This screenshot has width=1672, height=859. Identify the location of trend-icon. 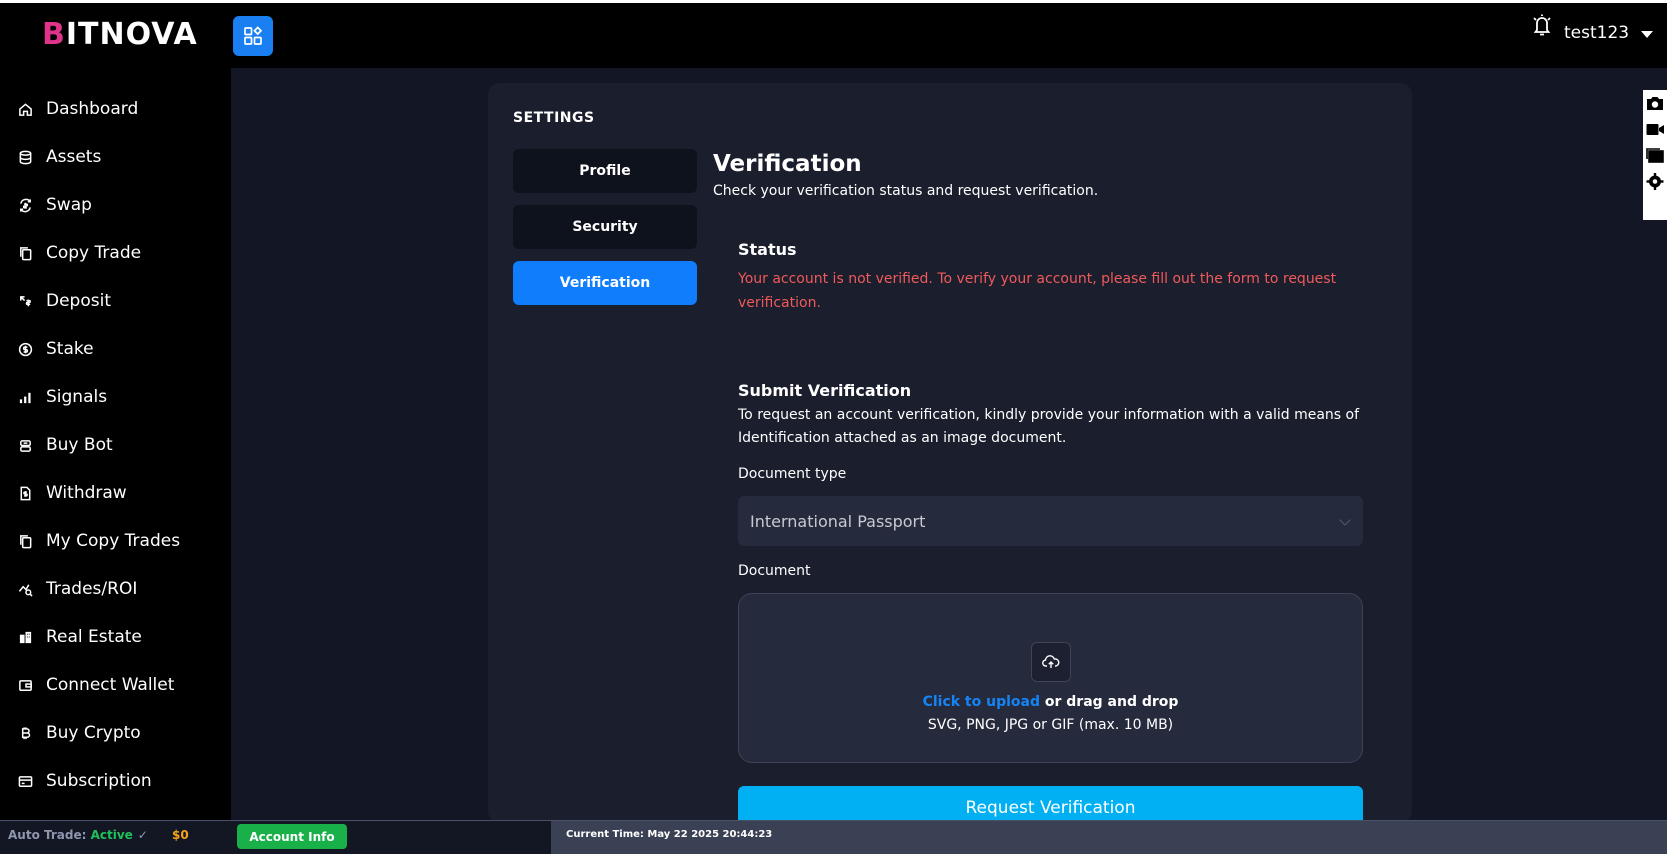
(25, 589).